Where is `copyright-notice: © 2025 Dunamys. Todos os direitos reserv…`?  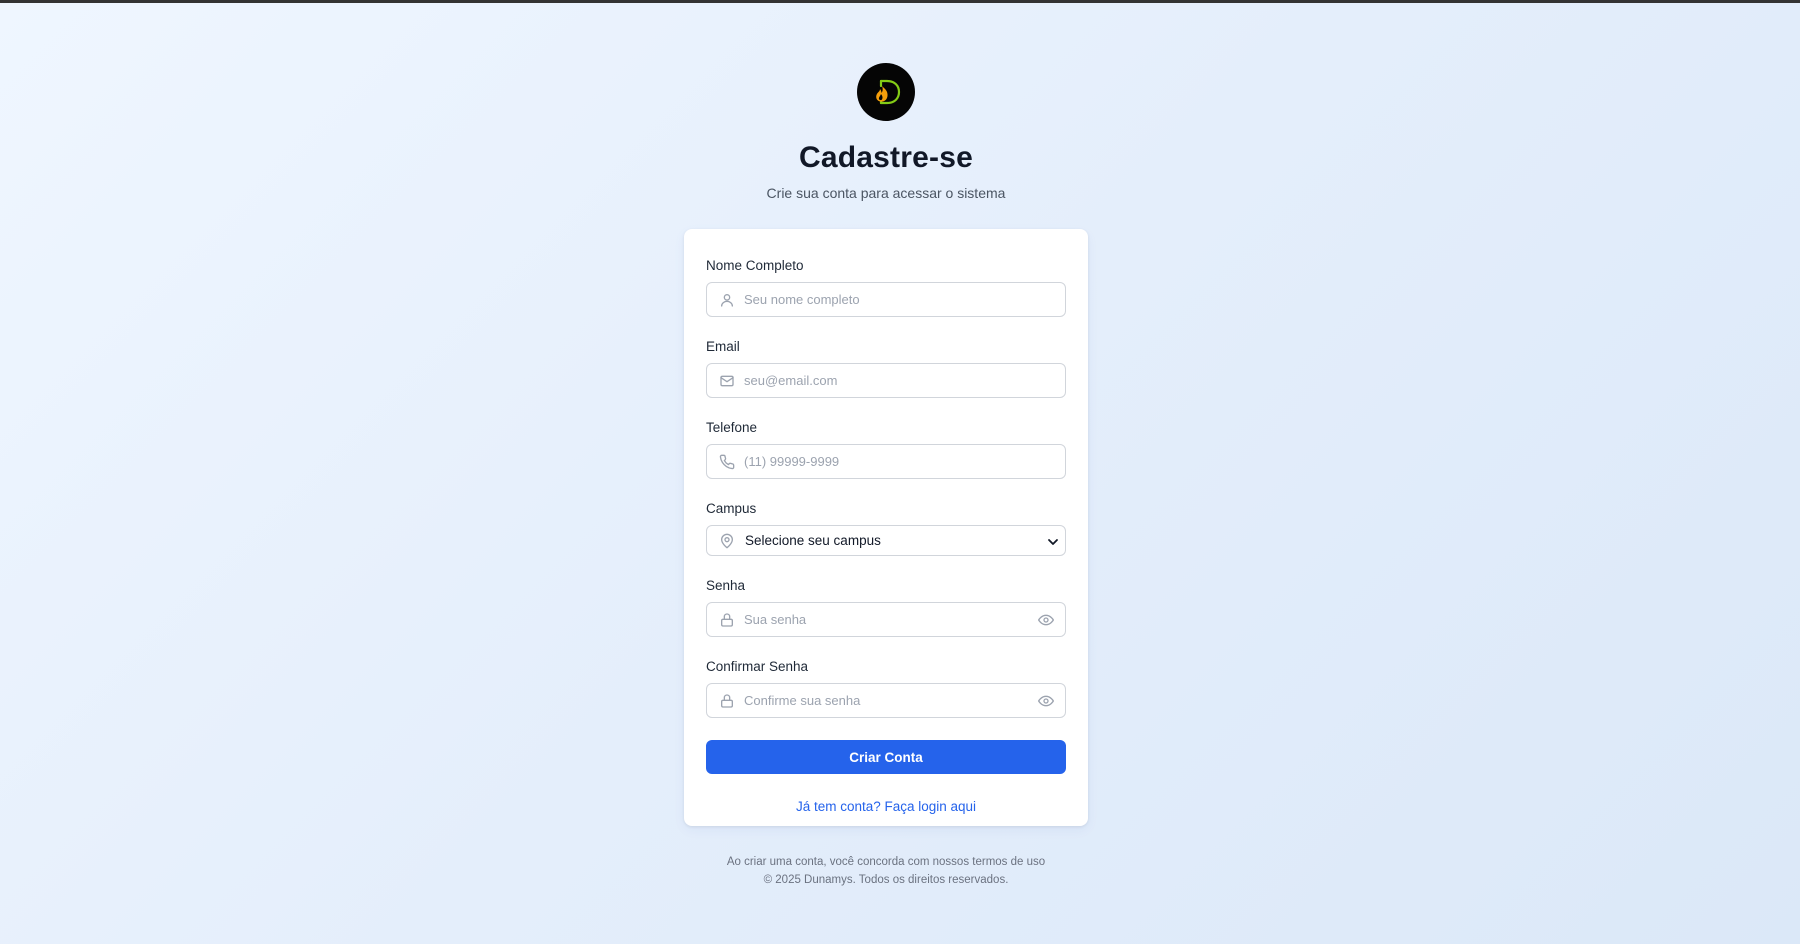 copyright-notice: © 2025 Dunamys. Todos os direitos reserv… is located at coordinates (886, 880).